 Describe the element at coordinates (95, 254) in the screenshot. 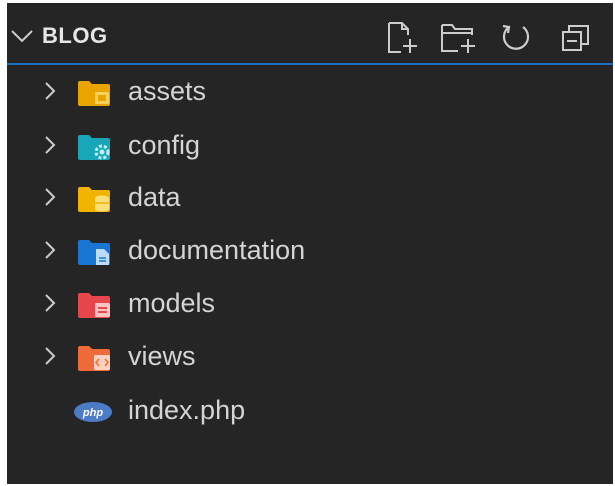

I see `folder-docs-icon` at that location.